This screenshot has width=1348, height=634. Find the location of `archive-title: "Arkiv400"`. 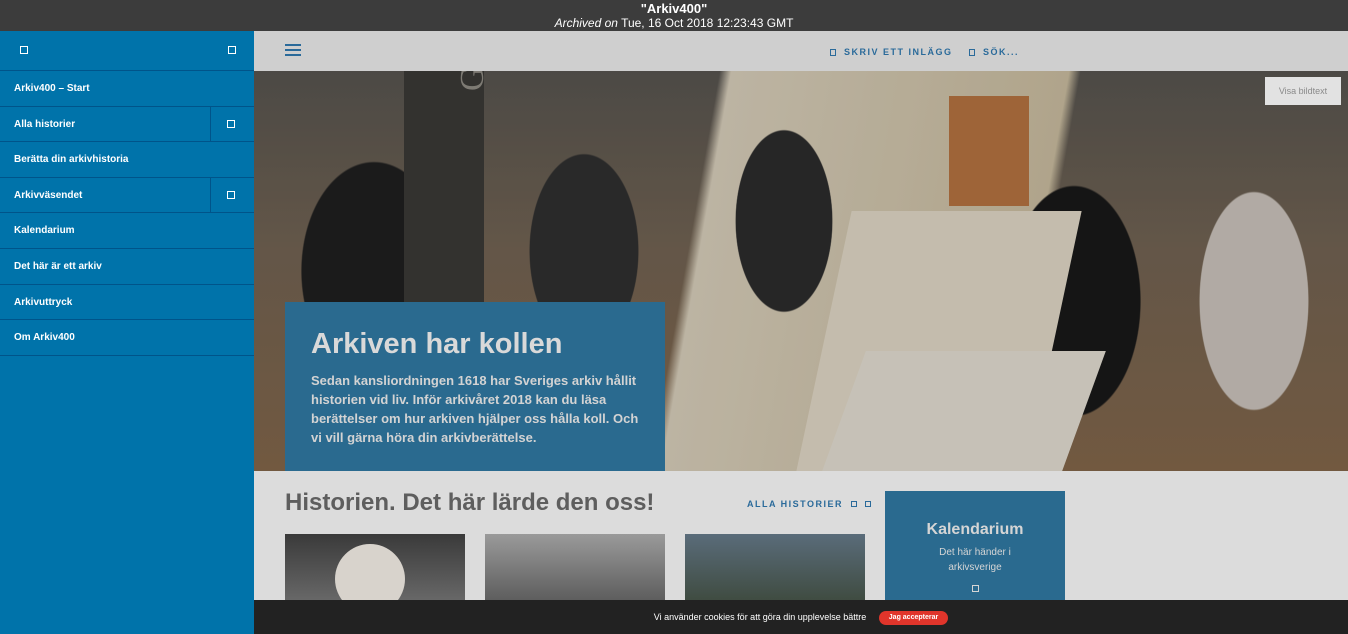

archive-title: "Arkiv400" is located at coordinates (674, 8).